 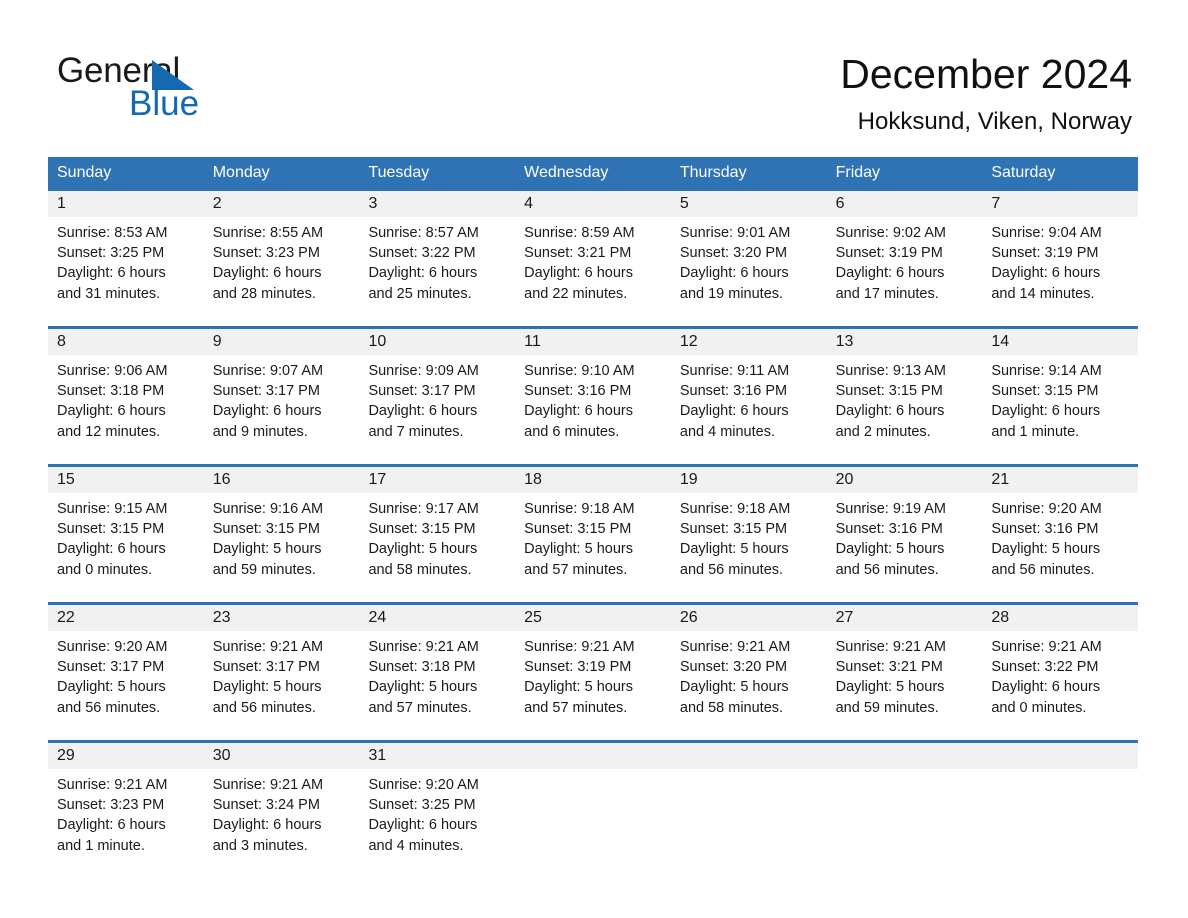 I want to click on day-number: 15, so click(x=126, y=480).